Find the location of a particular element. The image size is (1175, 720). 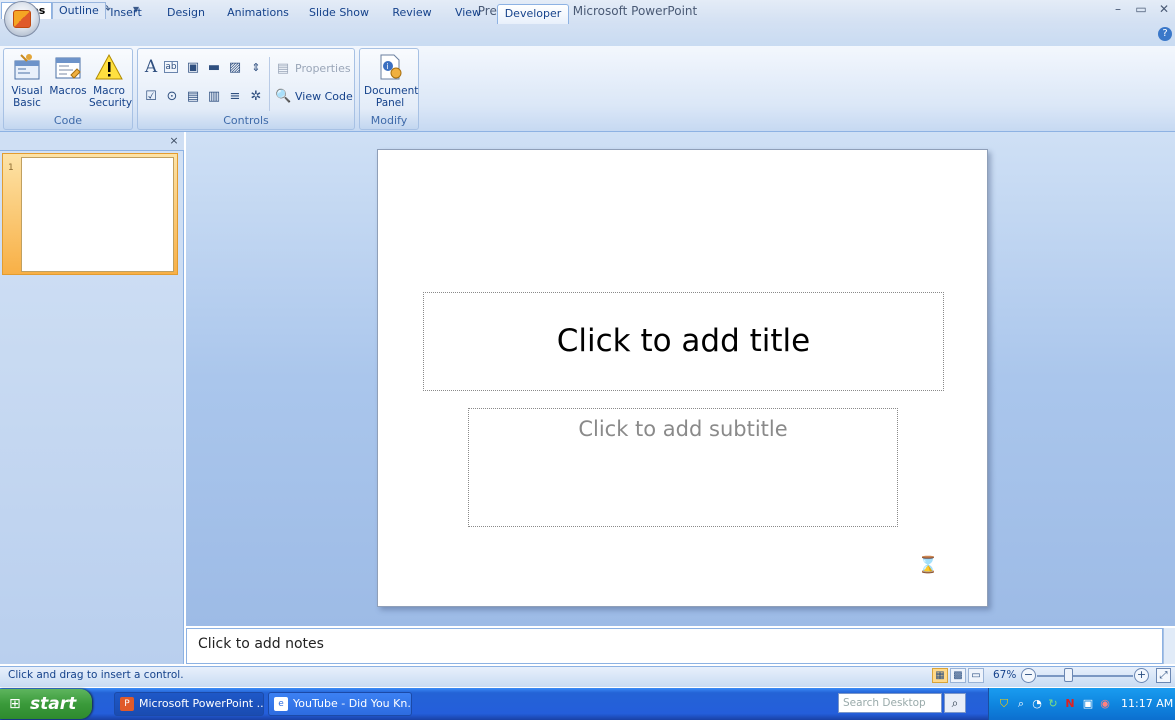

combobox-control-icon: ▥ is located at coordinates (214, 97).